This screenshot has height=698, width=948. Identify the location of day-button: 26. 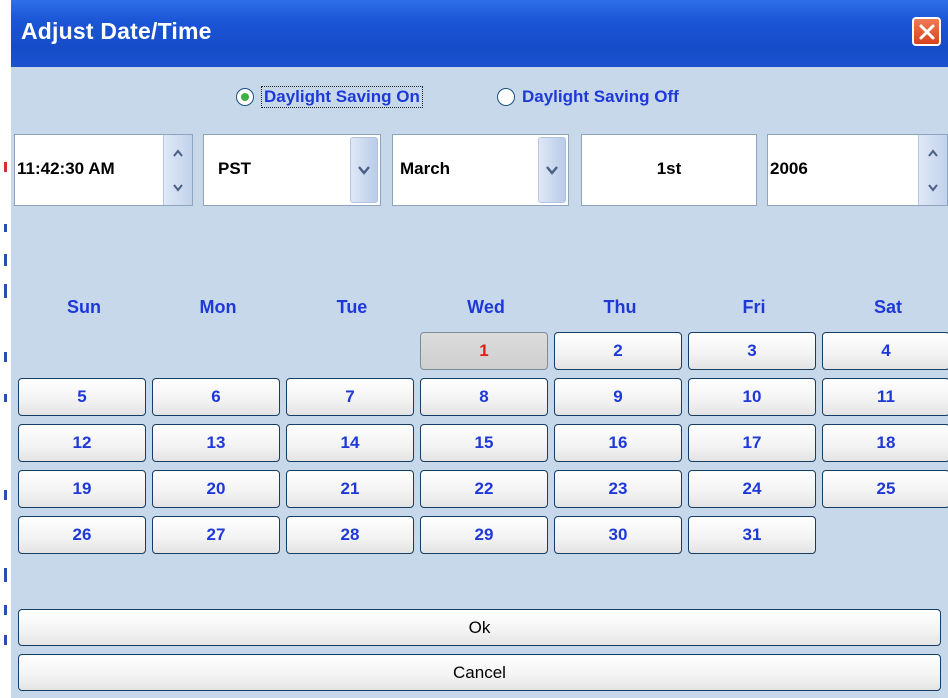
(82, 535).